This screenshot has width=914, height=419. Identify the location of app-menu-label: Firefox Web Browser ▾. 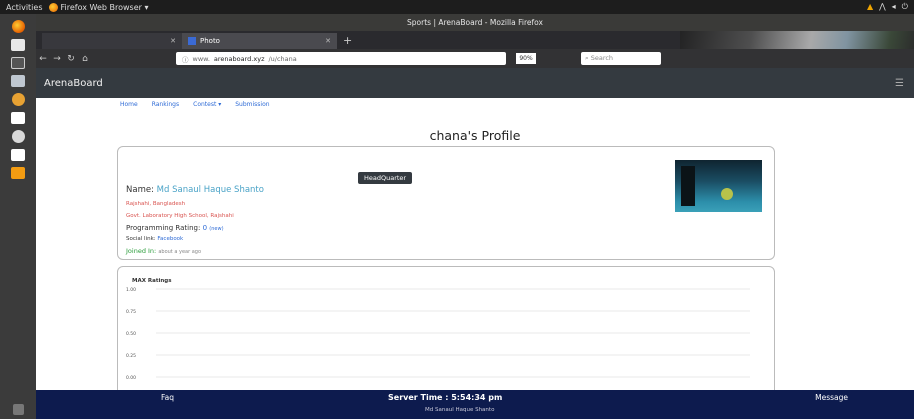
(104, 7).